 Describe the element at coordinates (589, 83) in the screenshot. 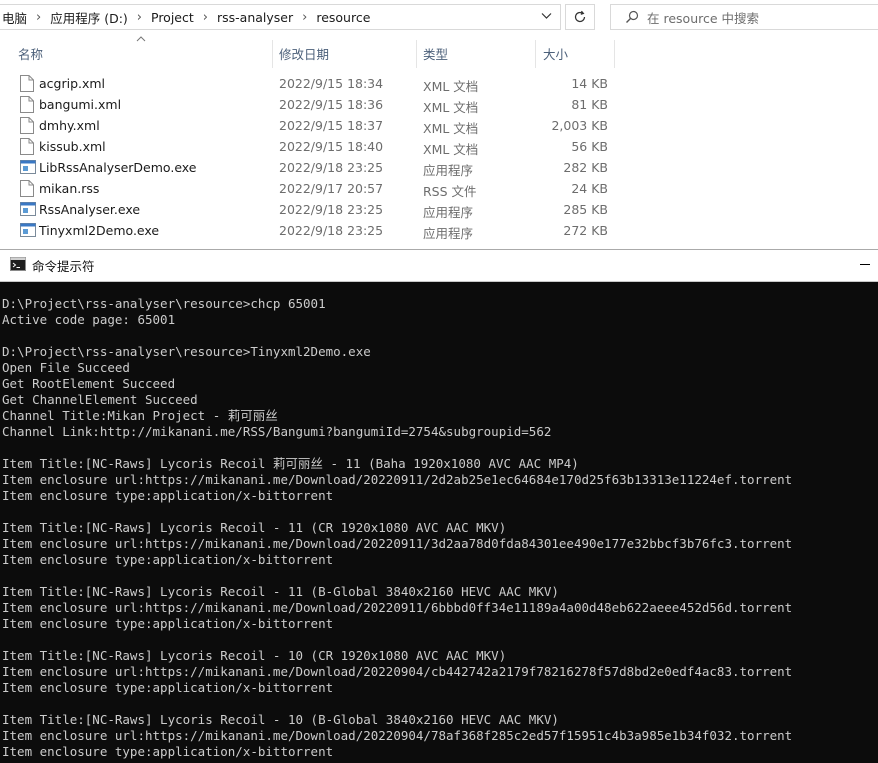

I see `file-size: 14 KB` at that location.